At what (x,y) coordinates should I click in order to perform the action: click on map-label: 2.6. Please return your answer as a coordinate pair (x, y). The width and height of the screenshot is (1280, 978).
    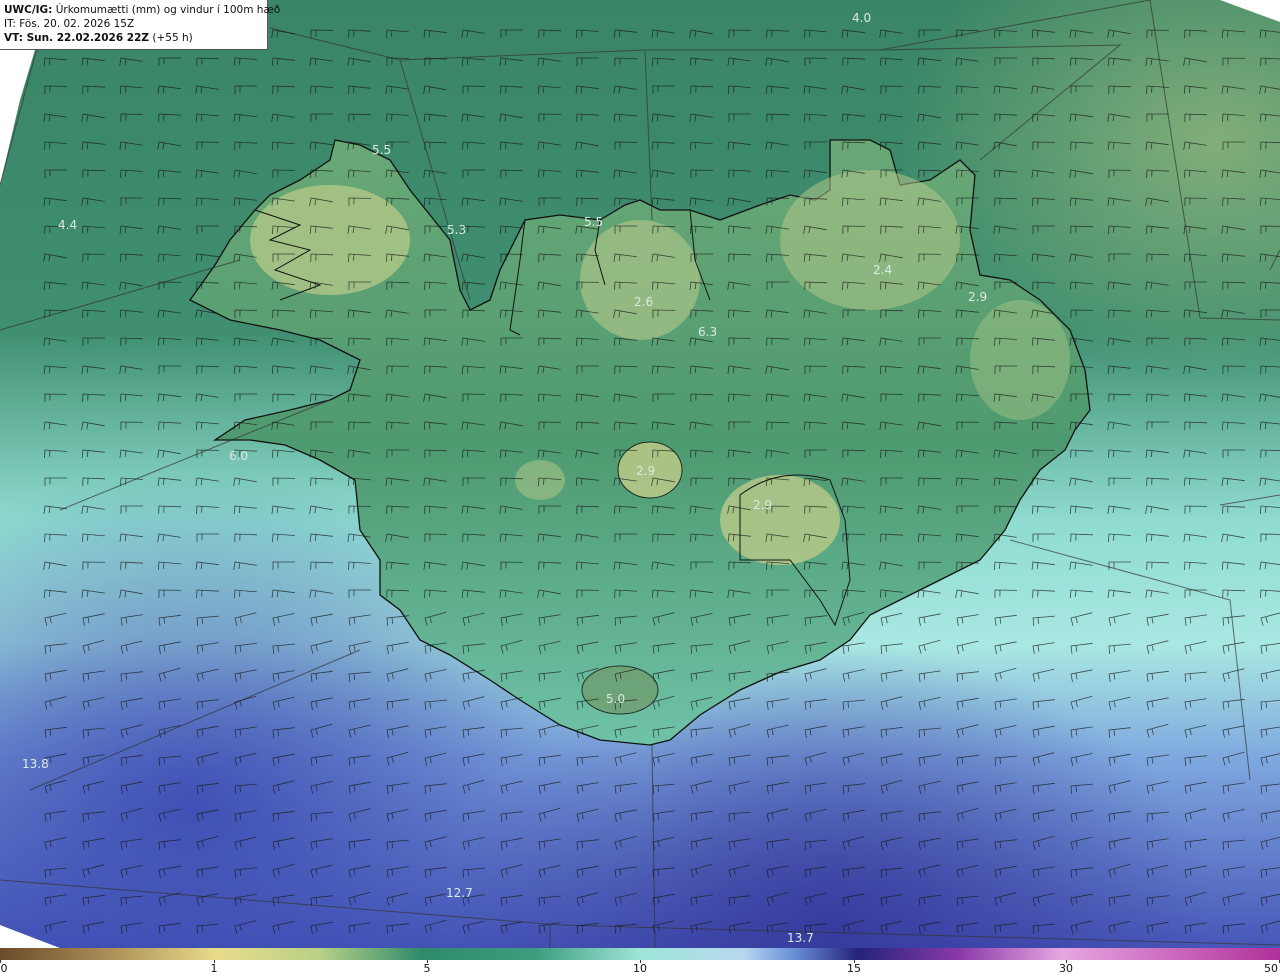
    Looking at the image, I should click on (643, 302).